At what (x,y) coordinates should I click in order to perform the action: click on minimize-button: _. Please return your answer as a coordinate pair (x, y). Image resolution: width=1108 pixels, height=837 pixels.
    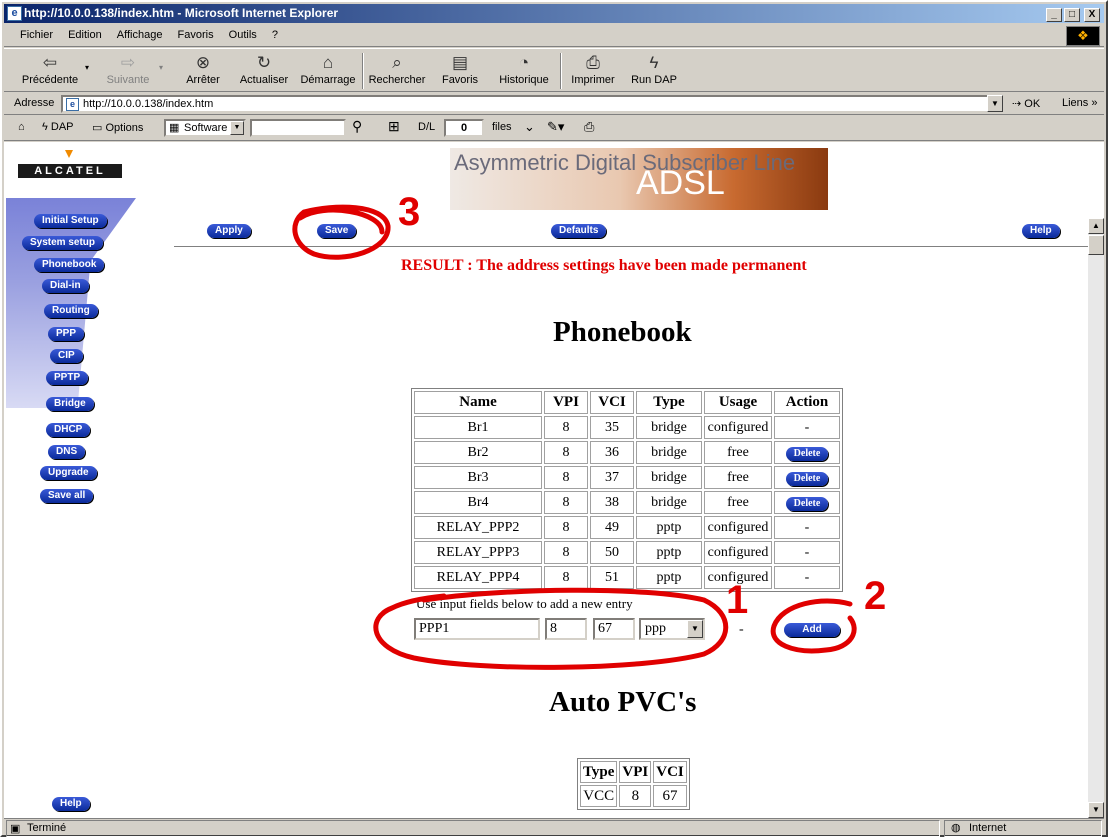
    Looking at the image, I should click on (1054, 15).